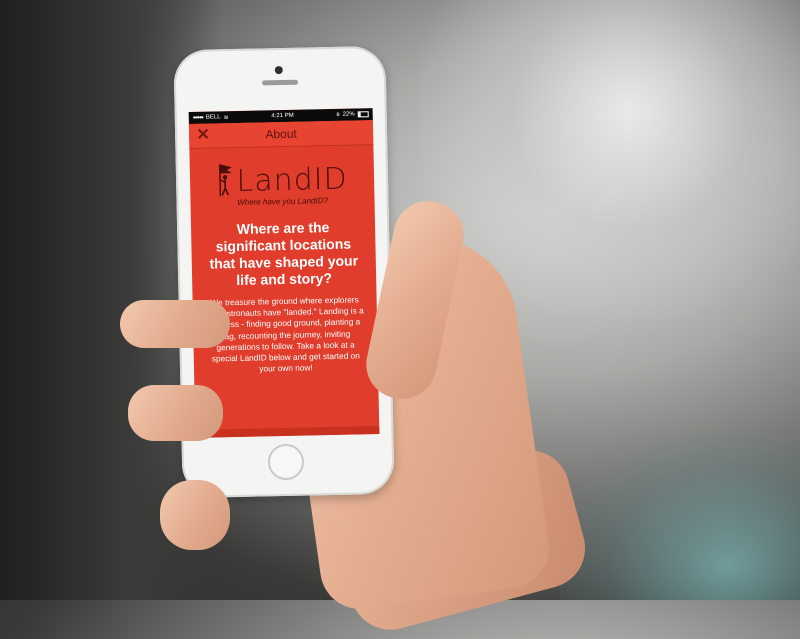 The height and width of the screenshot is (639, 800). Describe the element at coordinates (348, 114) in the screenshot. I see `battery-percent: 22%` at that location.